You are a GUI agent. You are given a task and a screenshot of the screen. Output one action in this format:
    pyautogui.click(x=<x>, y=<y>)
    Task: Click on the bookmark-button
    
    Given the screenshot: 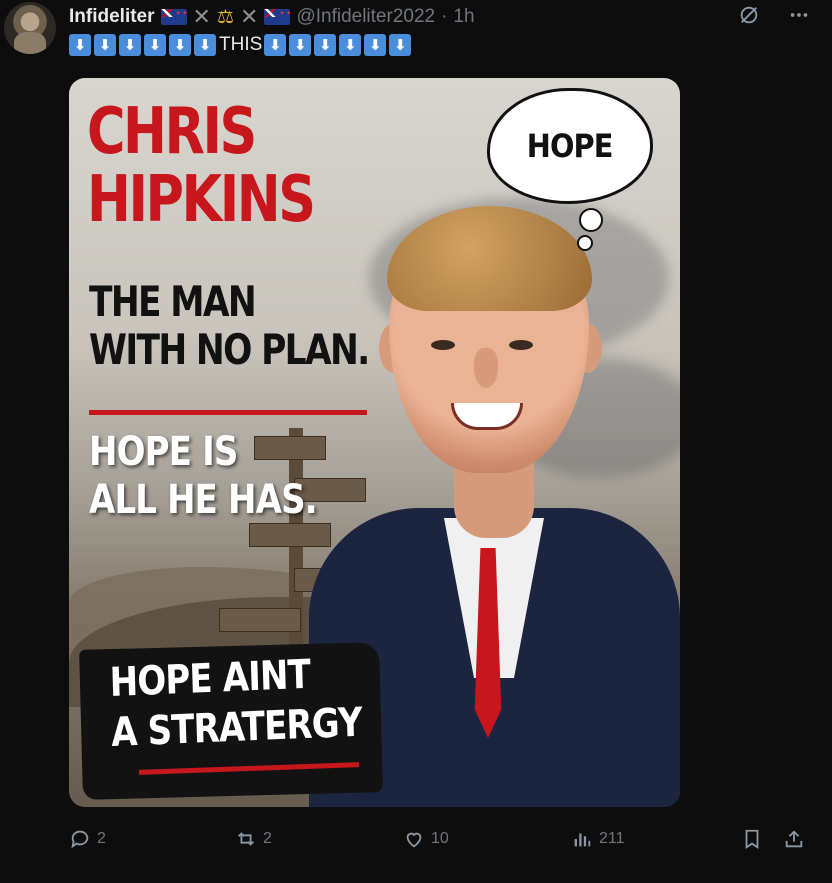 What is the action you would take?
    pyautogui.click(x=752, y=839)
    